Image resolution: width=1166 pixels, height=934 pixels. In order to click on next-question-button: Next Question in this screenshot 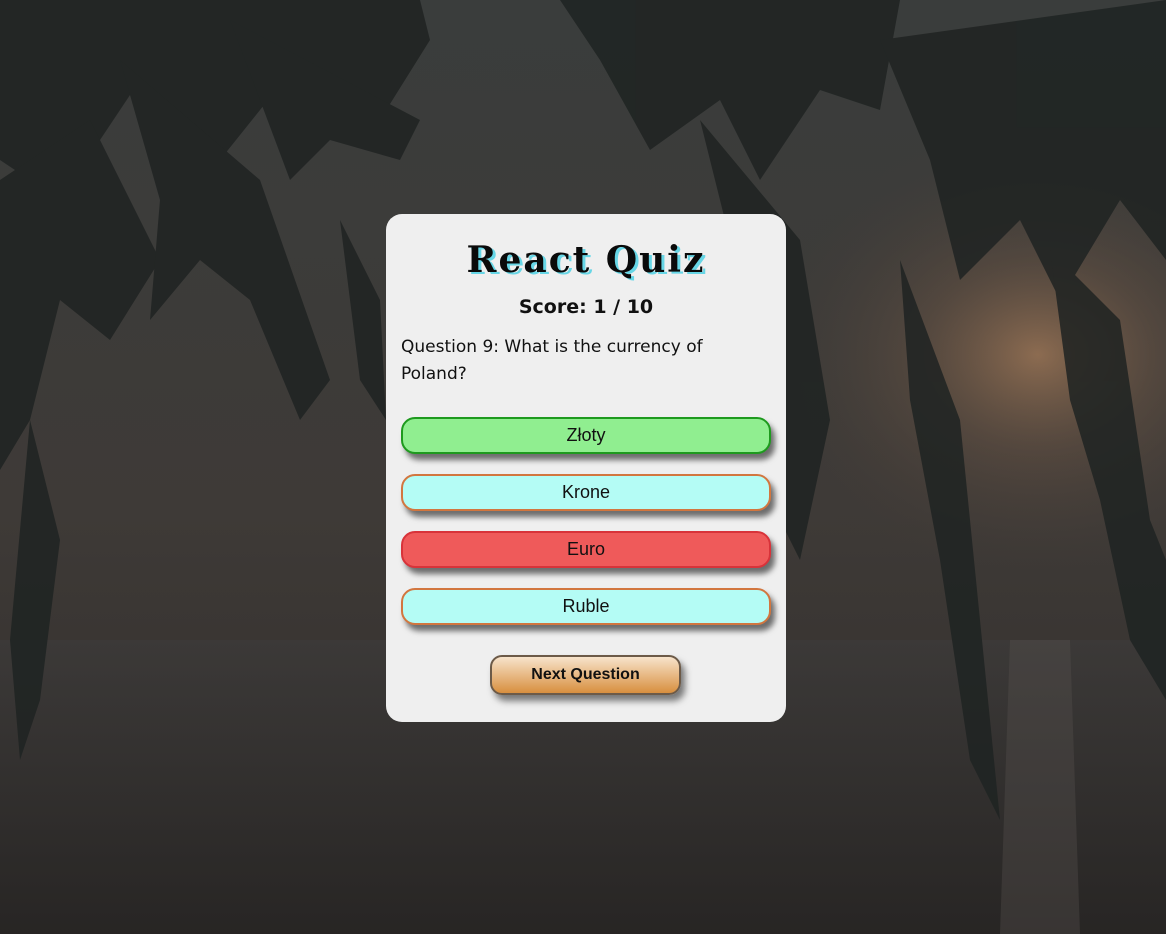, I will do `click(585, 675)`.